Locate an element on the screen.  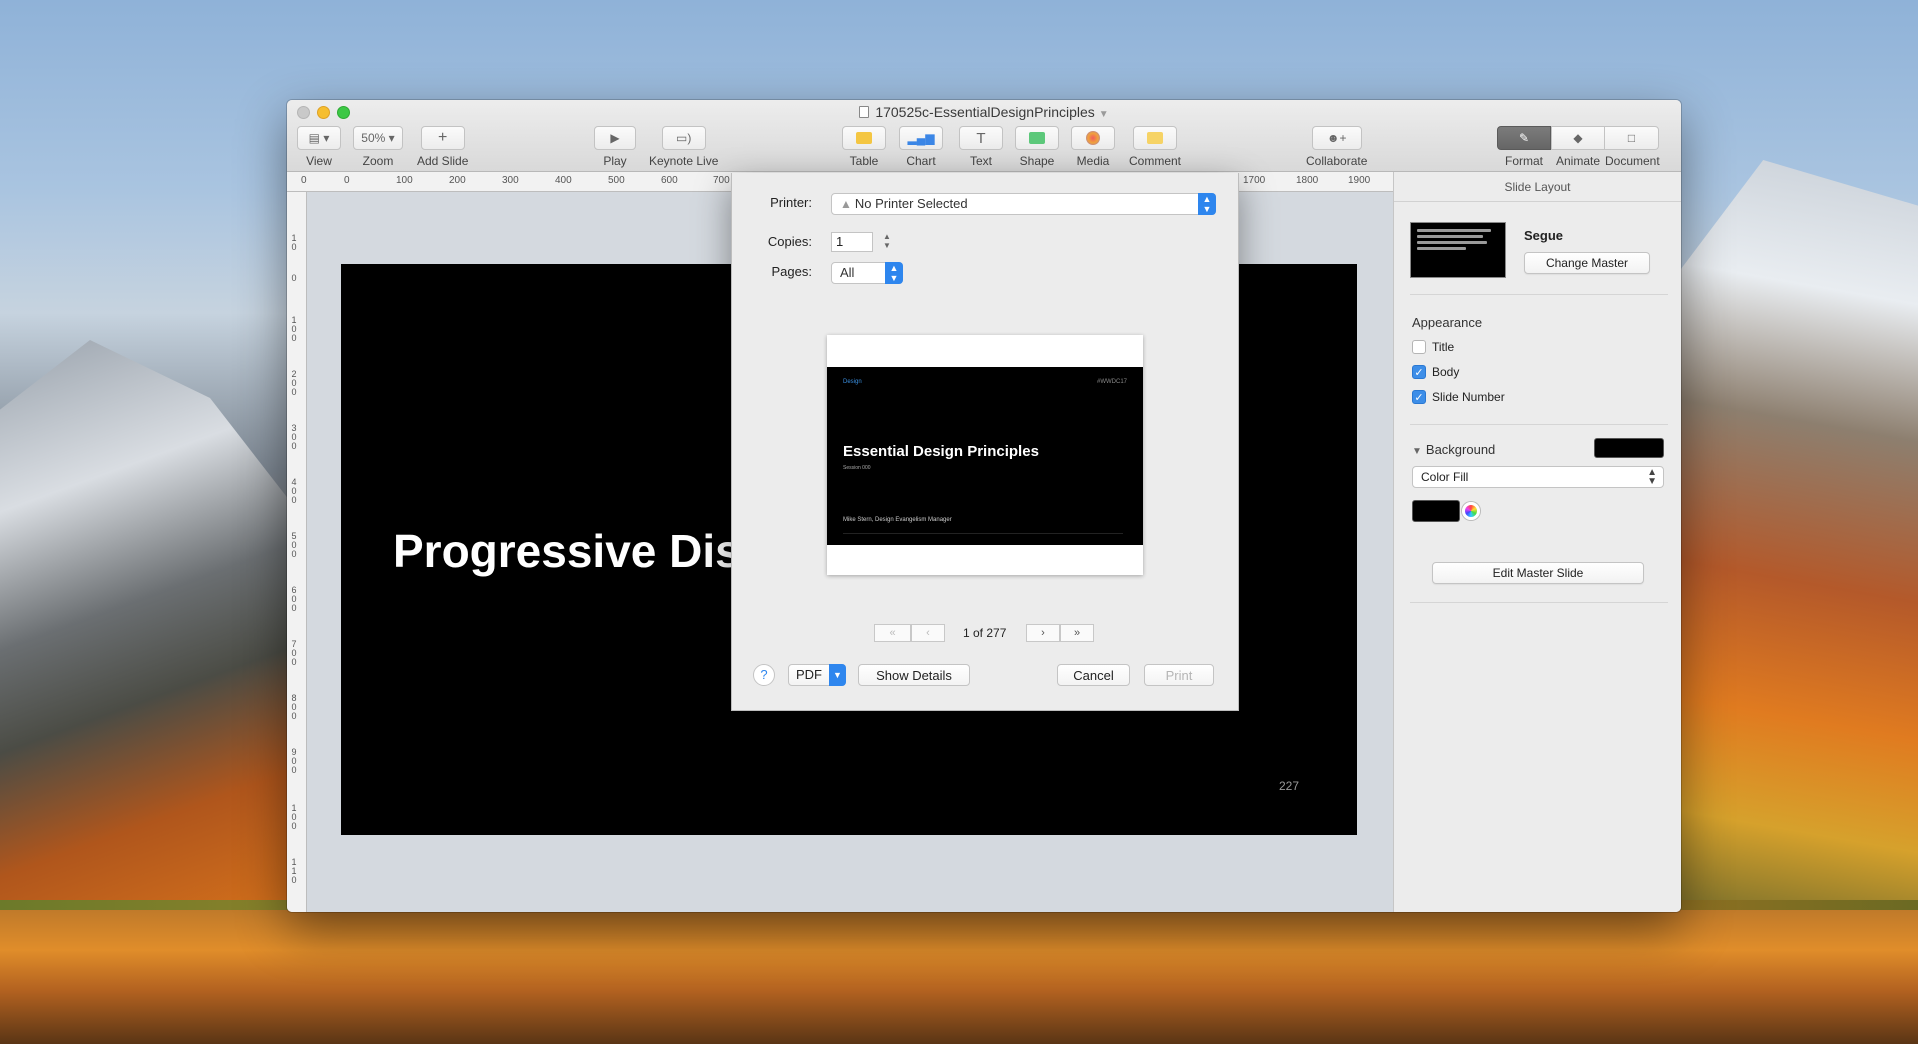
pdf-menu-button: PDF ▼ is located at coordinates (817, 675).